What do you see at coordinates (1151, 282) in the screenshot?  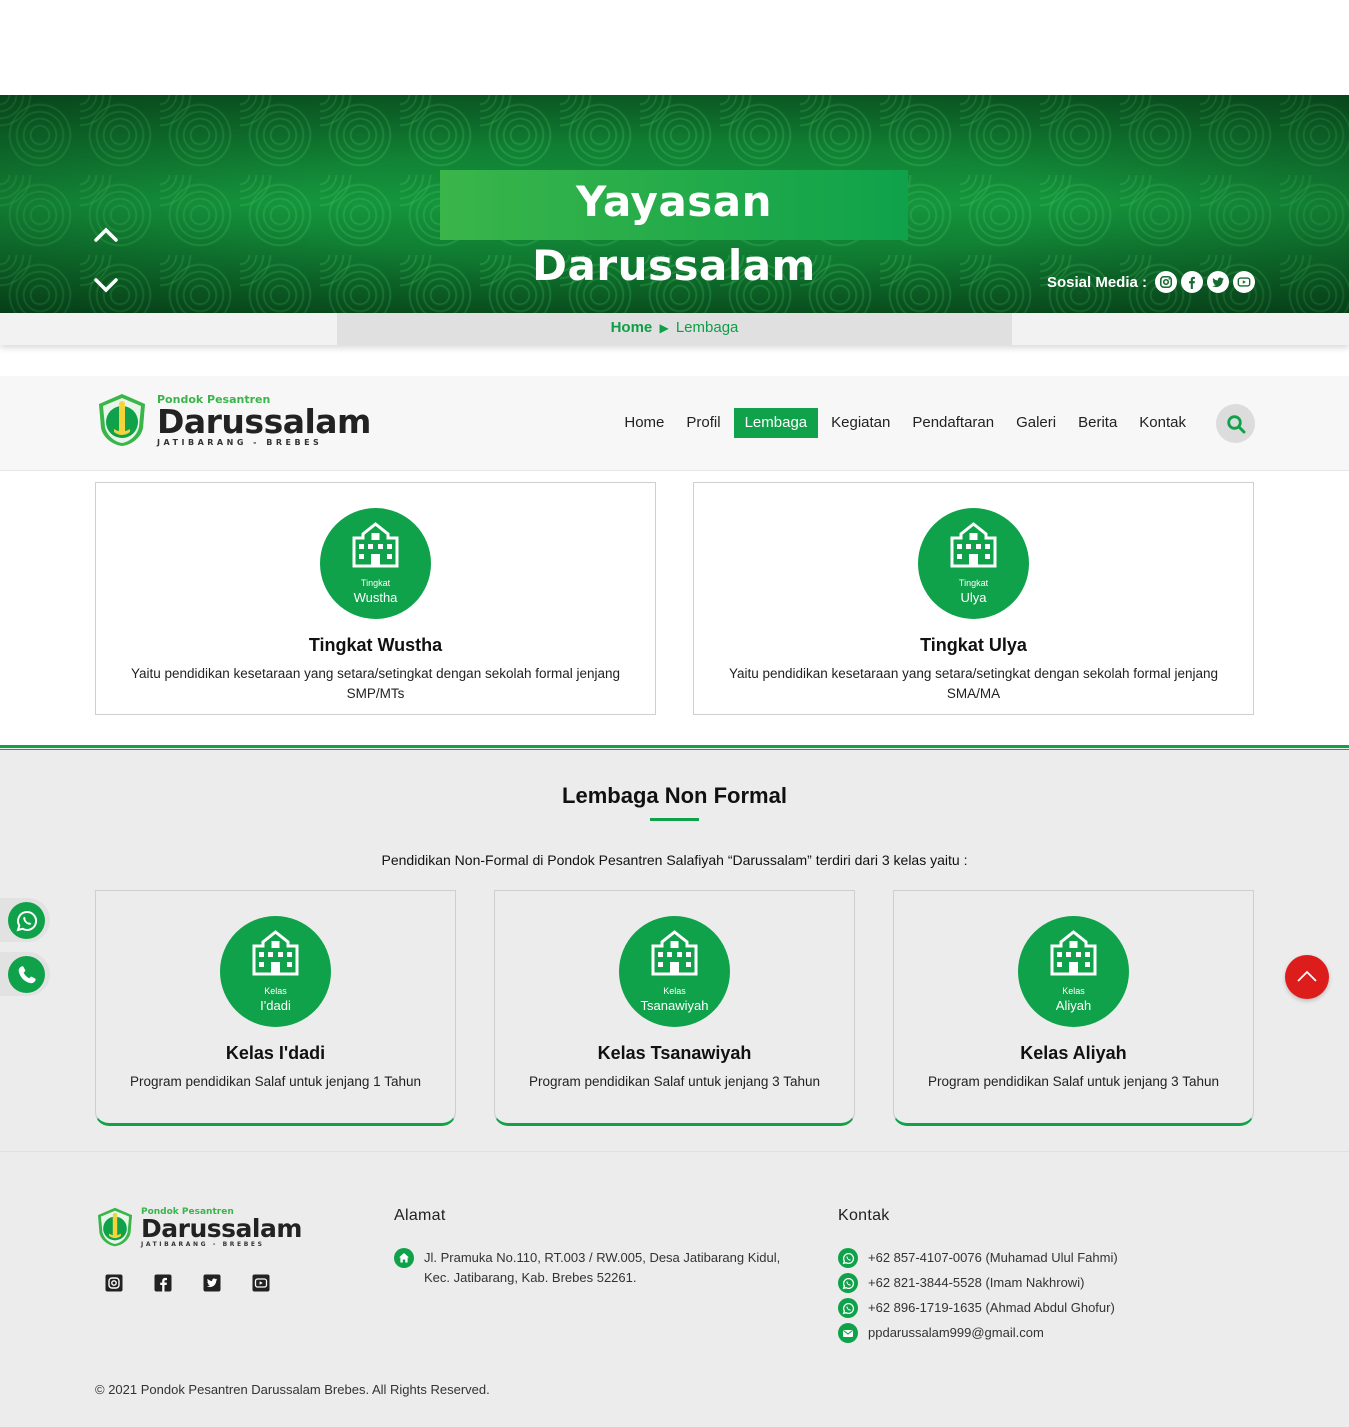 I see `hero-social-media: Sosial Media :` at bounding box center [1151, 282].